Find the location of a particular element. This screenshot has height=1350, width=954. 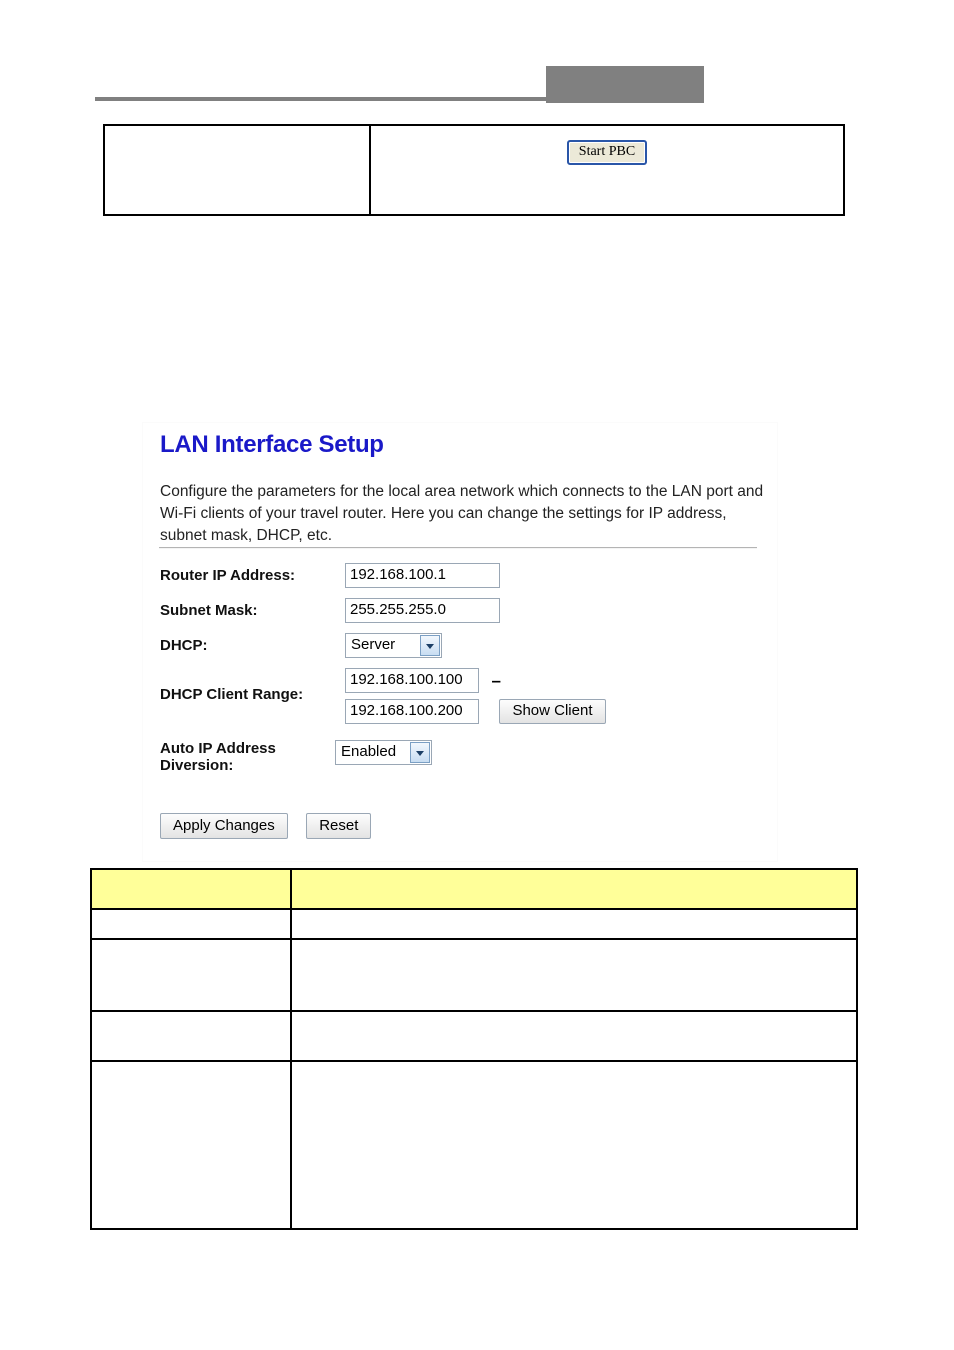

router-ip-input: 192.168.100.1 is located at coordinates (422, 575).